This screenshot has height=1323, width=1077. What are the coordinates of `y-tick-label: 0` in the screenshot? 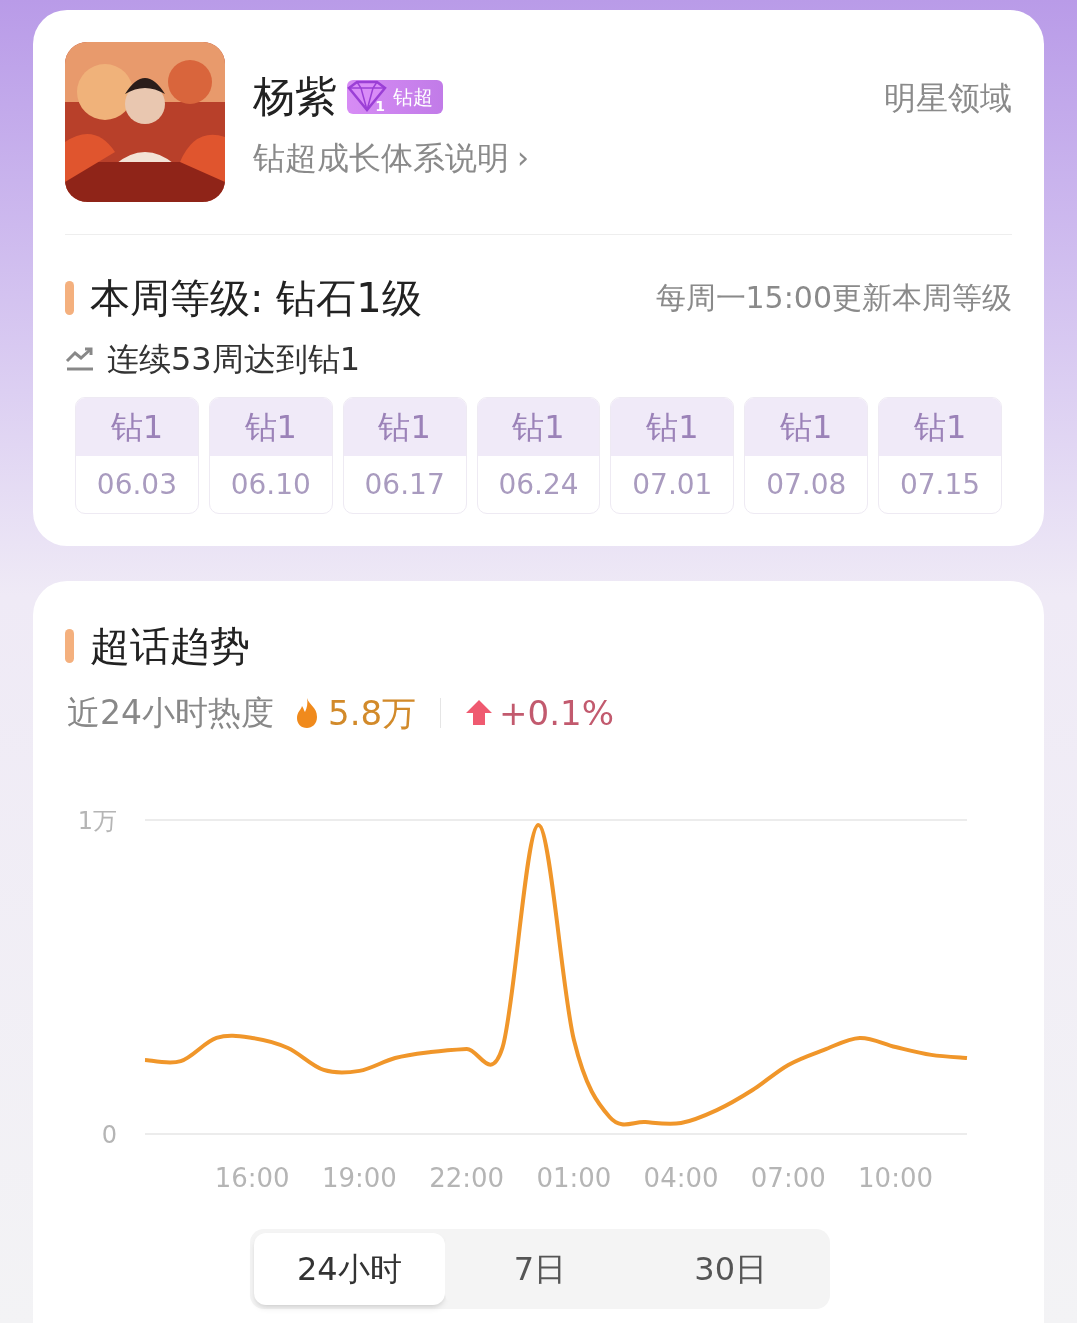 It's located at (109, 1135).